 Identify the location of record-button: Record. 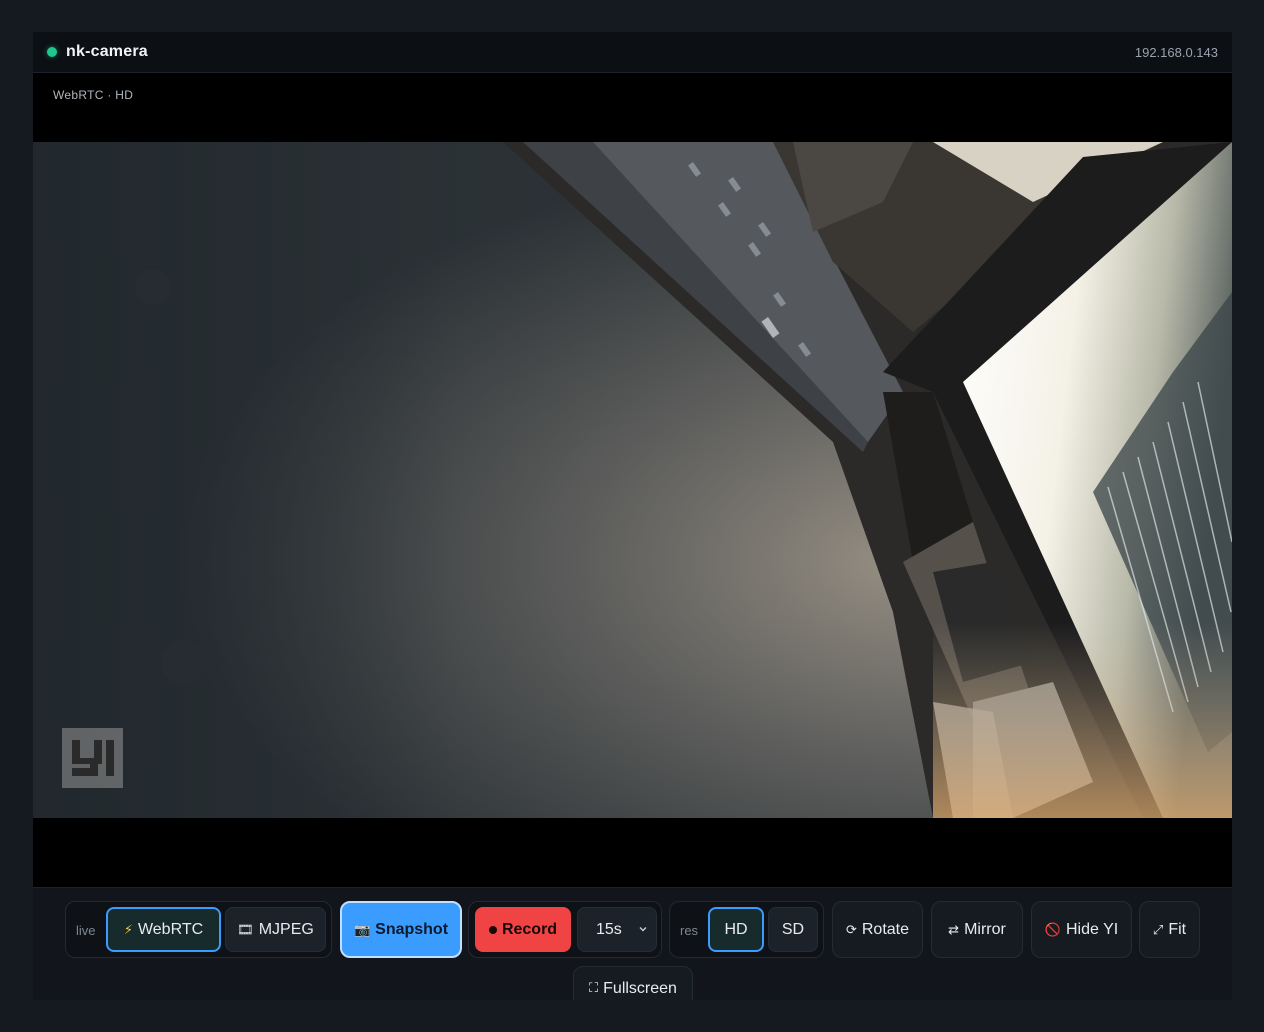
(523, 929).